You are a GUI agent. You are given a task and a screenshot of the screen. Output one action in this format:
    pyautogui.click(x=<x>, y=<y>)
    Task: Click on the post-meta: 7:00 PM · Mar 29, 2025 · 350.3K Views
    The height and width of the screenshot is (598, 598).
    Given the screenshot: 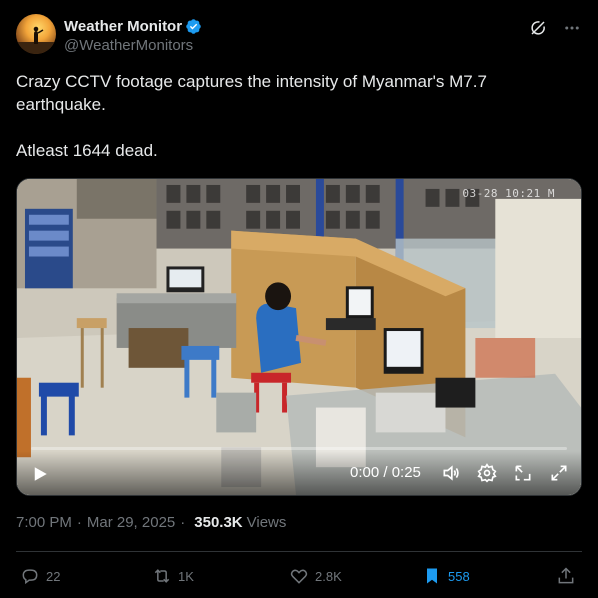 What is the action you would take?
    pyautogui.click(x=151, y=522)
    